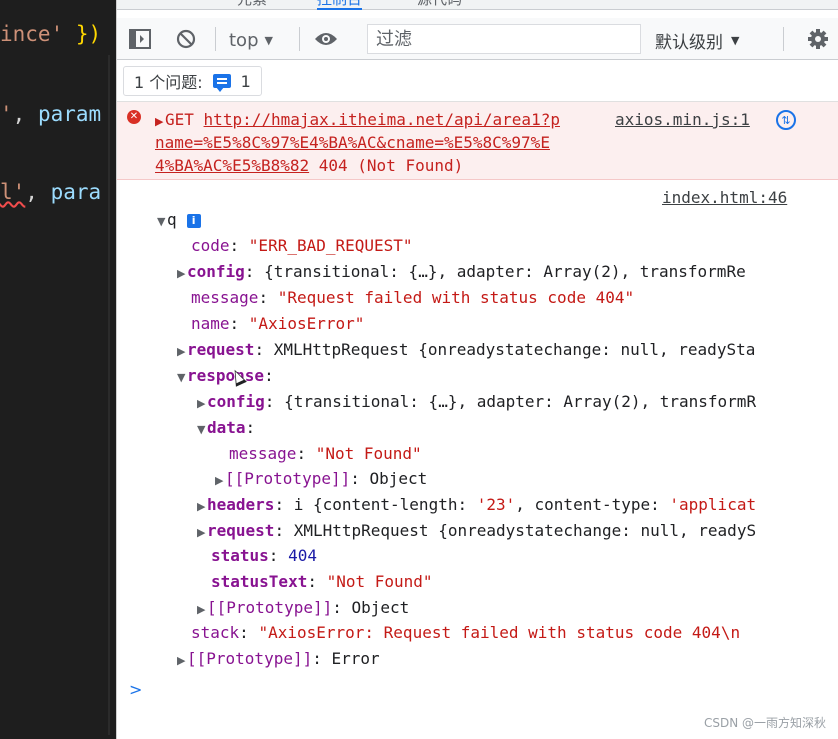 This screenshot has height=739, width=838. Describe the element at coordinates (135, 689) in the screenshot. I see `console-prompt: >` at that location.